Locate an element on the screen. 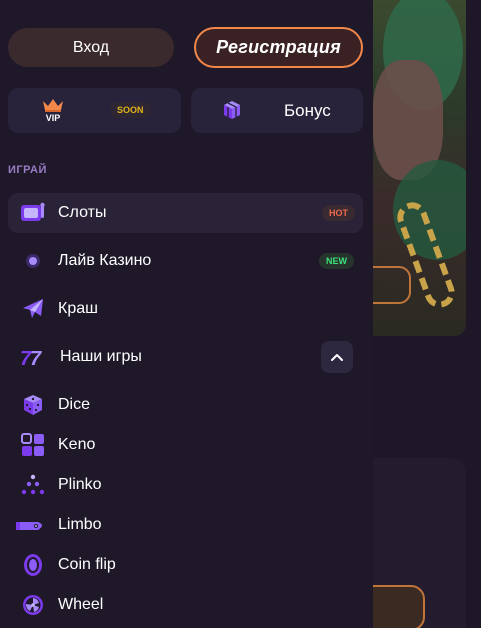  vip-text: VIP is located at coordinates (53, 118).